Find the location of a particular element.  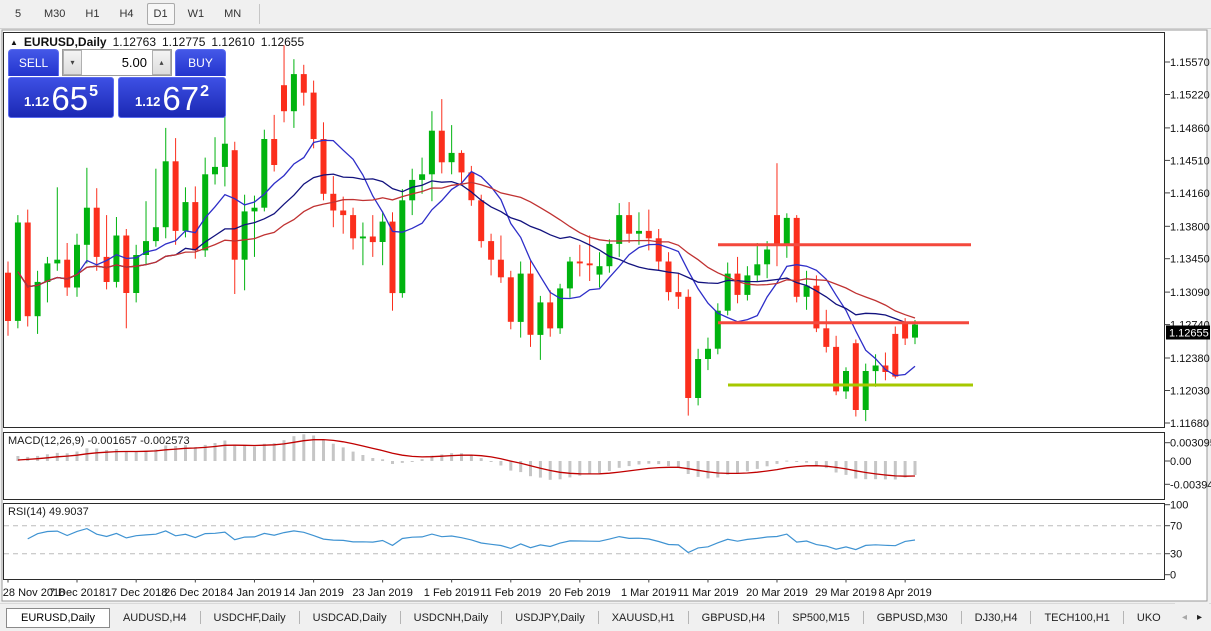

price-axis-tick-label: 1.14510 is located at coordinates (1190, 161).